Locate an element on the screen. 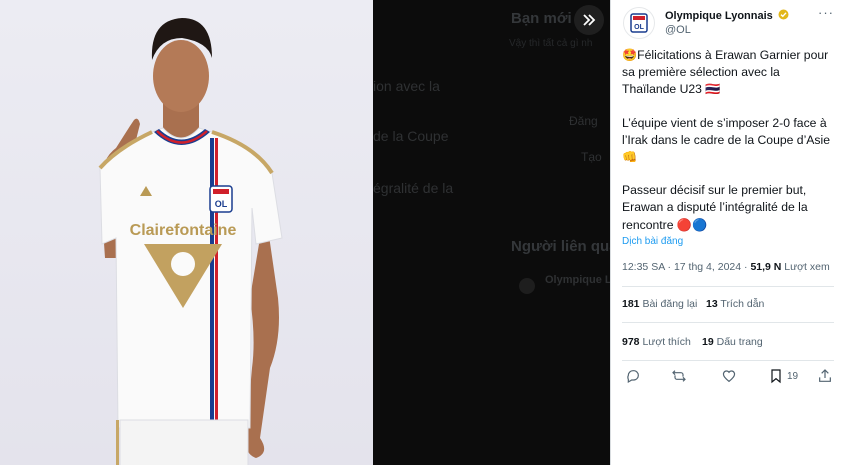  likes-count: 978 is located at coordinates (631, 342).